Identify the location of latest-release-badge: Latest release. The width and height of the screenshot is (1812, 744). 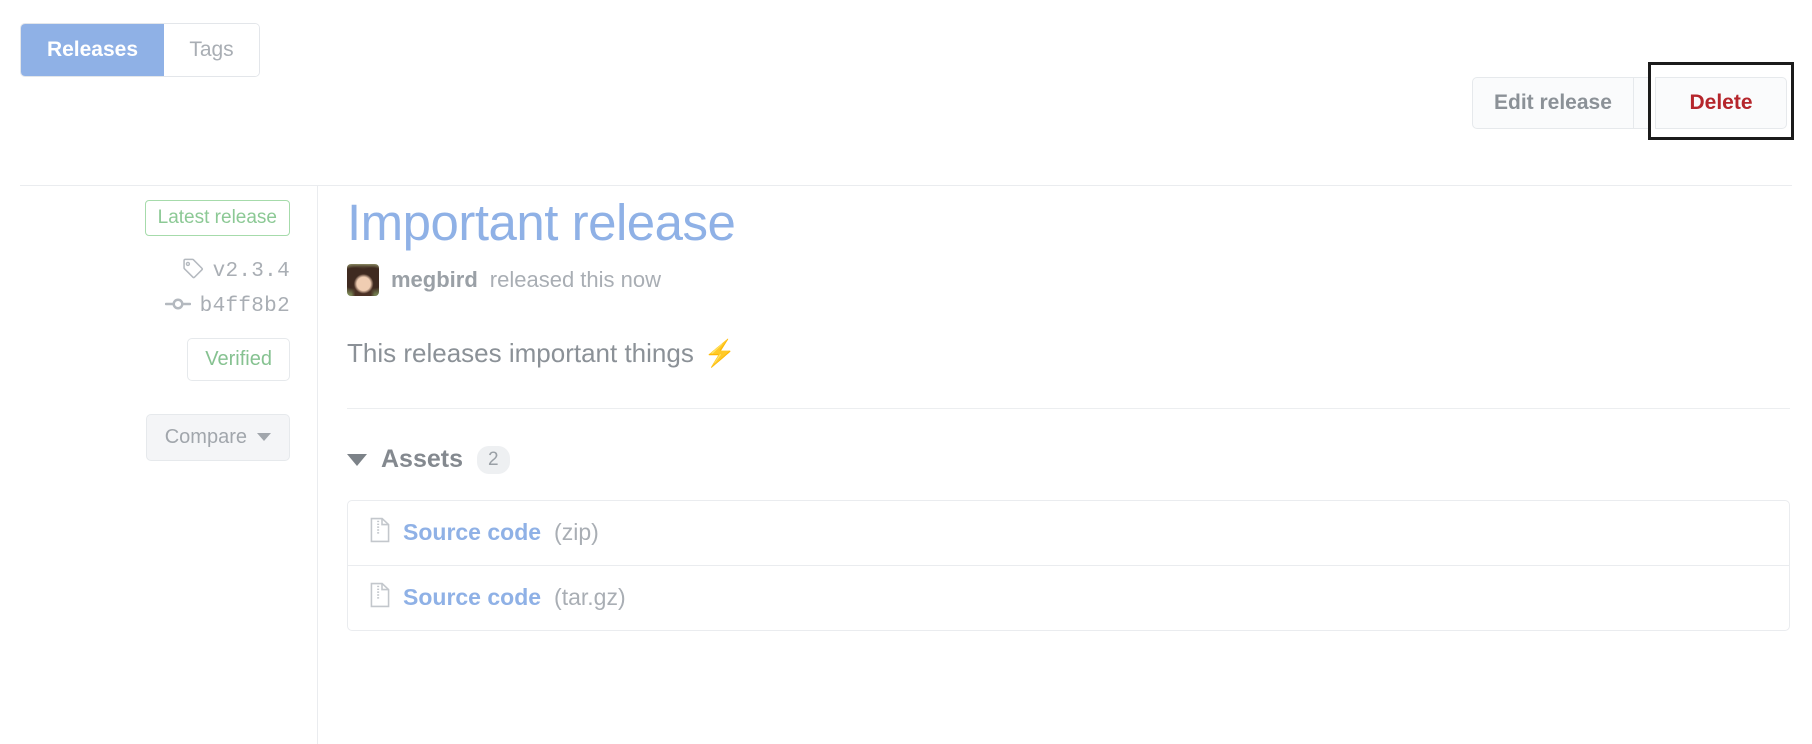
(217, 218).